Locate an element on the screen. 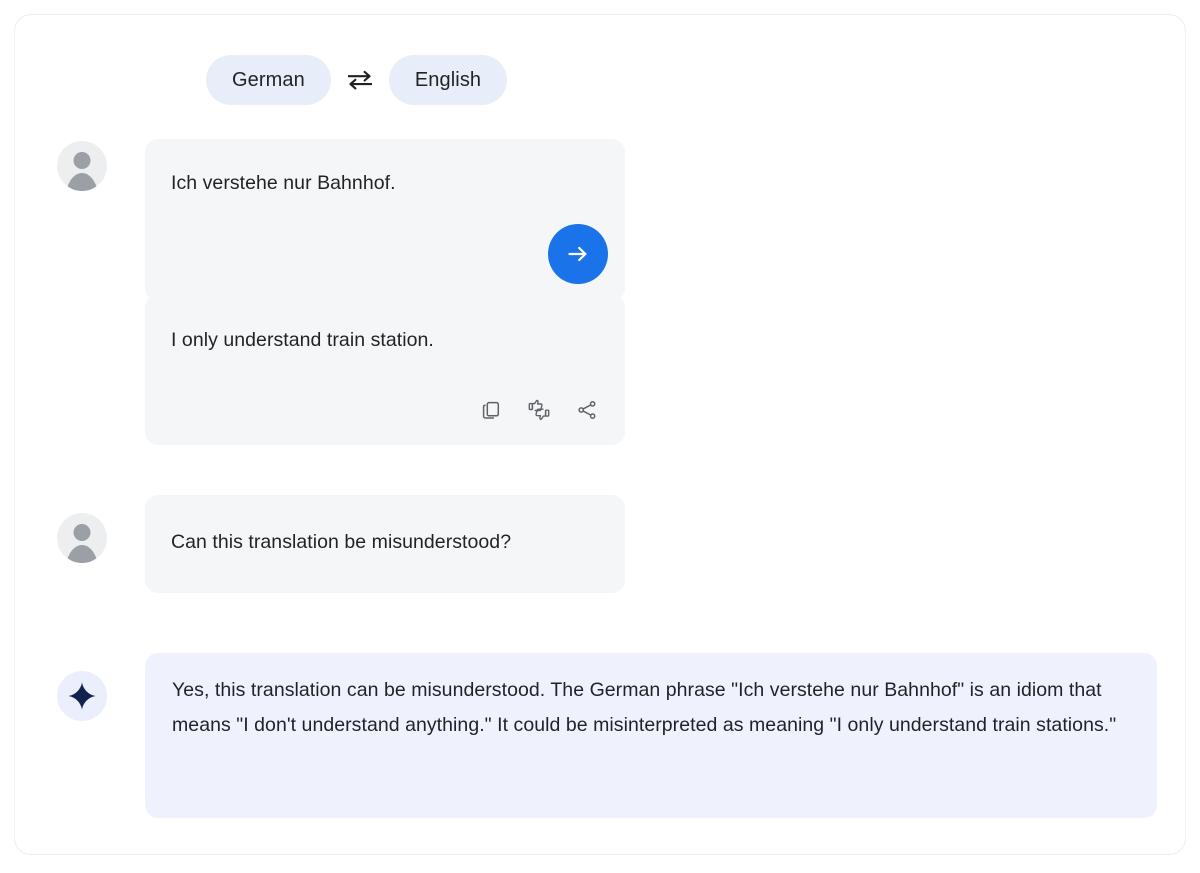 This screenshot has width=1200, height=873. copy-icon is located at coordinates (491, 410).